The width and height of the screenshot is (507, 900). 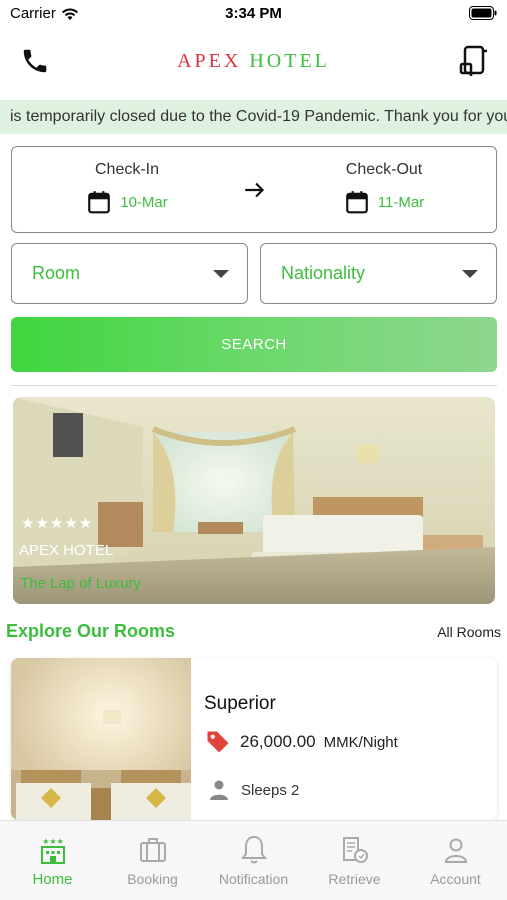 What do you see at coordinates (66, 550) in the screenshot?
I see `hotel-name: APEX HOTEL` at bounding box center [66, 550].